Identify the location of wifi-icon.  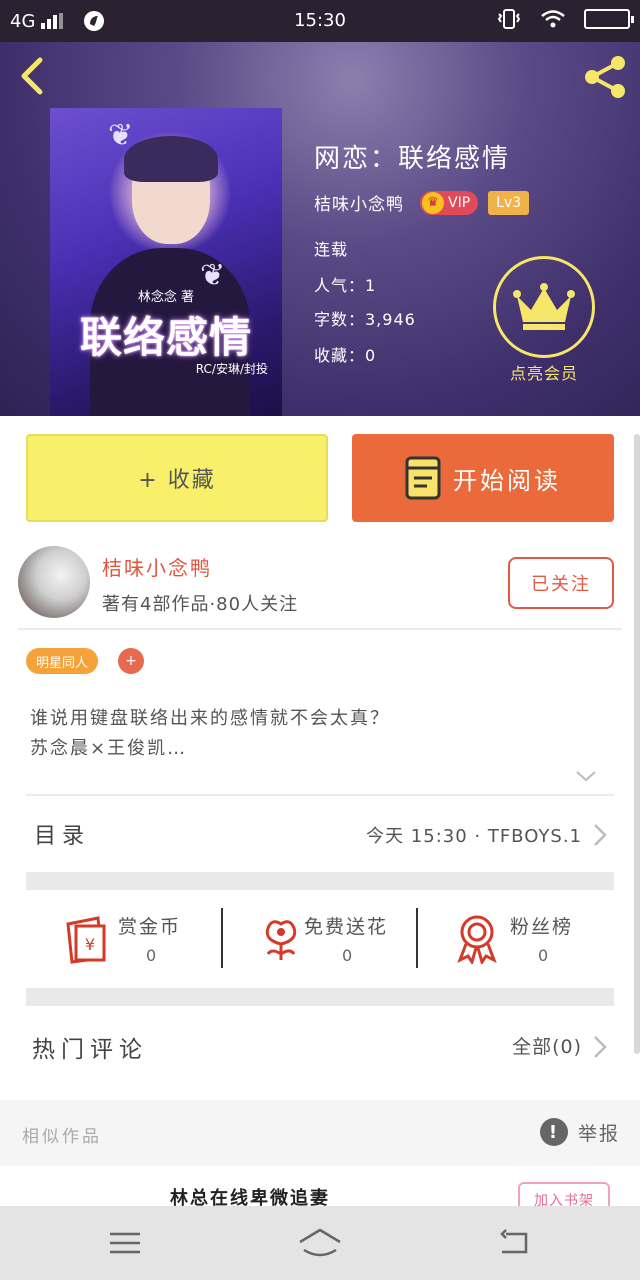
(553, 19).